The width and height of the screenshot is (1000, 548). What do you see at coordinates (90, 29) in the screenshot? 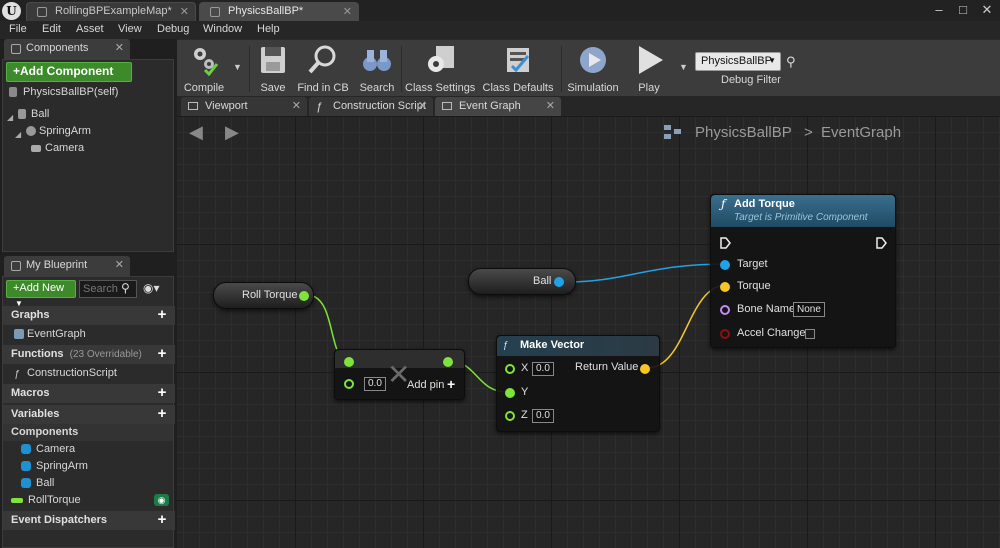
I see `menu-asset: Asset` at bounding box center [90, 29].